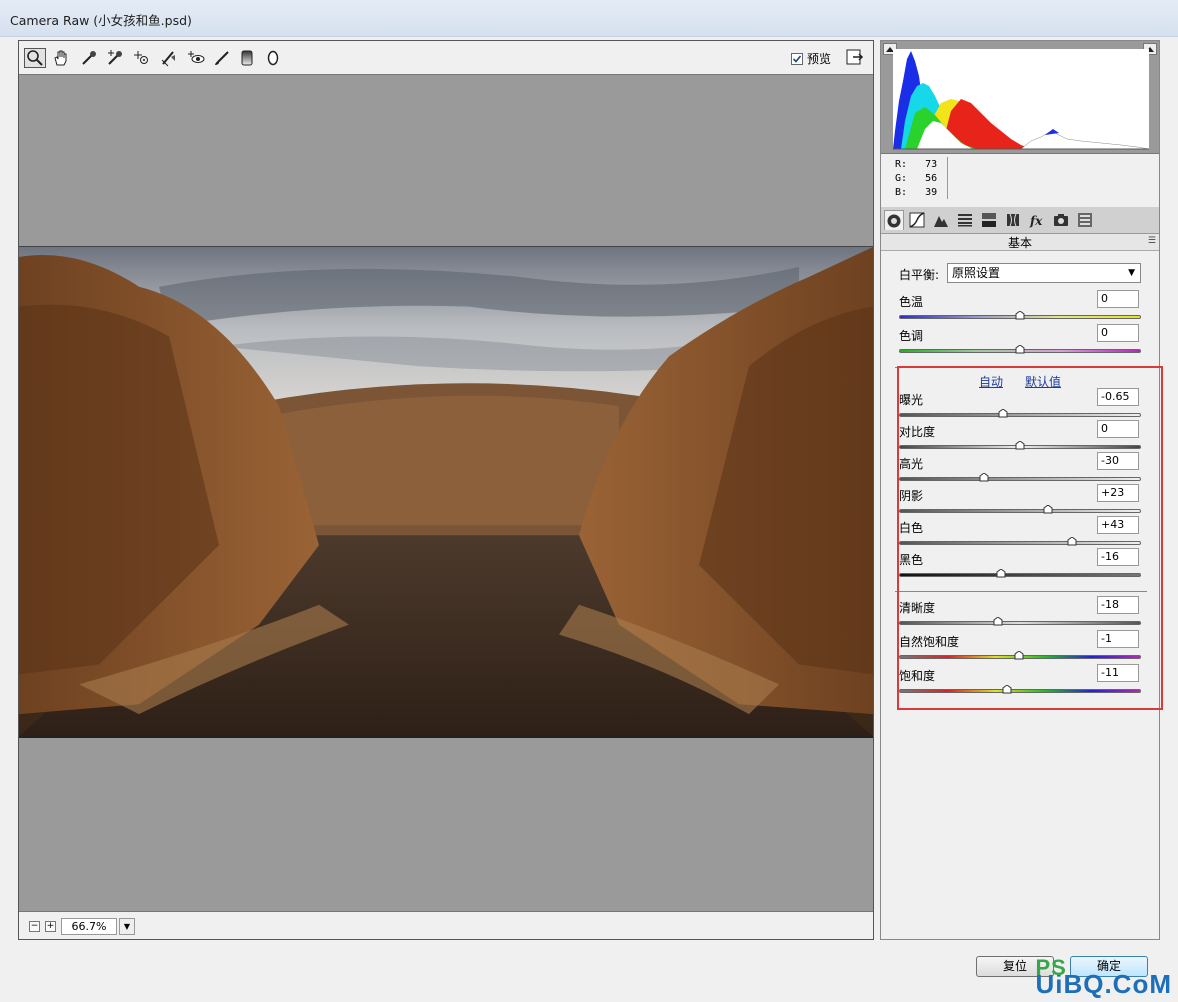 The height and width of the screenshot is (1002, 1178). Describe the element at coordinates (1118, 299) in the screenshot. I see `slider-value-temp: 0` at that location.